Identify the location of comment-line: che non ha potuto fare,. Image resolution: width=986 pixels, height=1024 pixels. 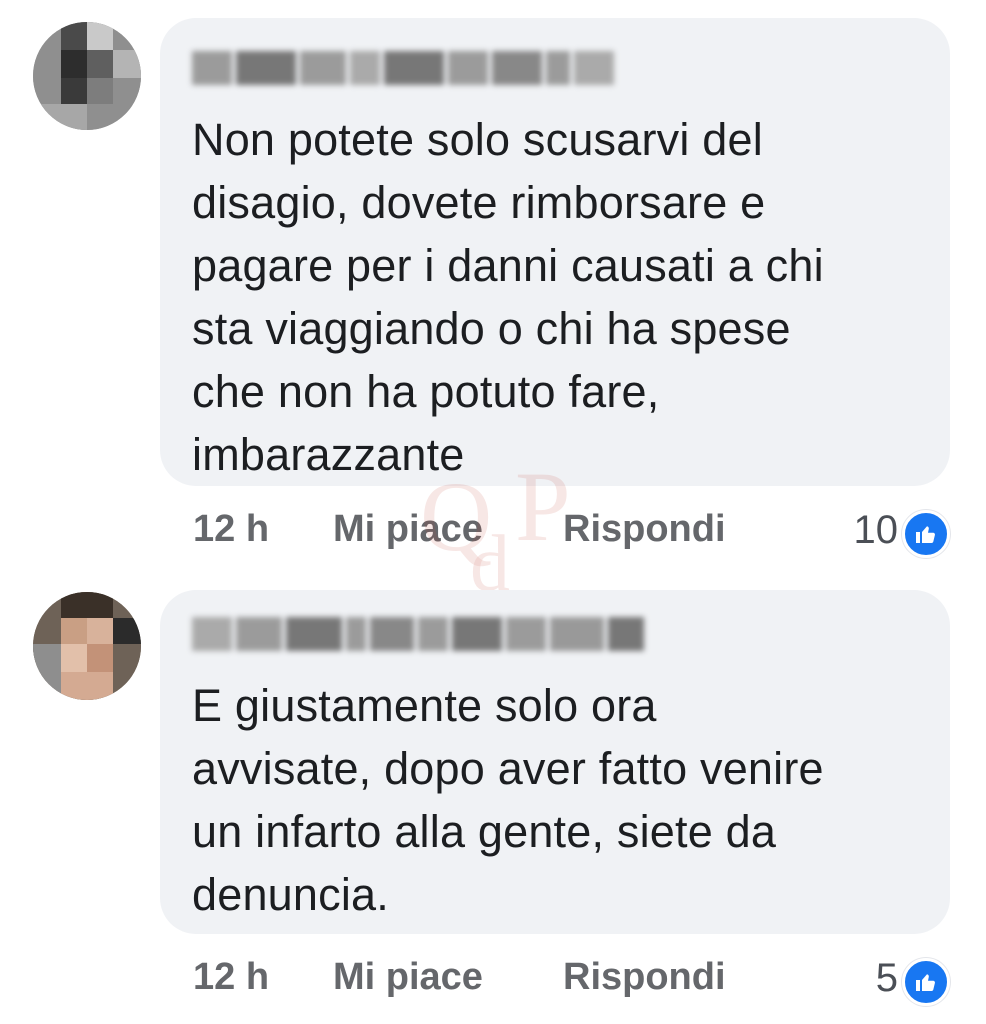
(426, 391).